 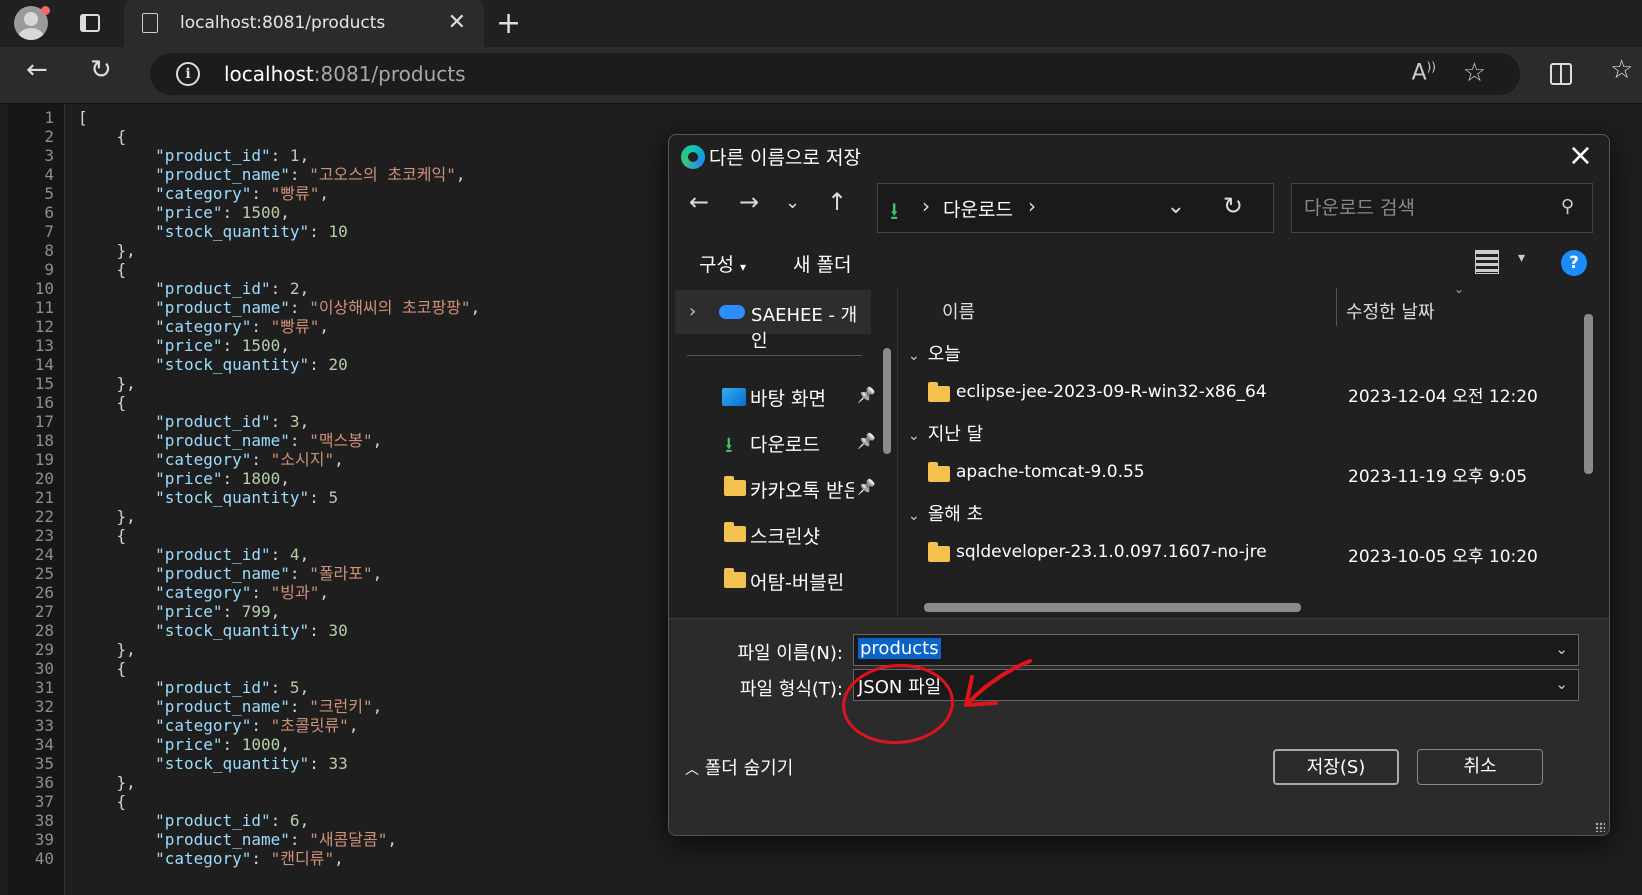 I want to click on view-options-icon, so click(x=1487, y=262).